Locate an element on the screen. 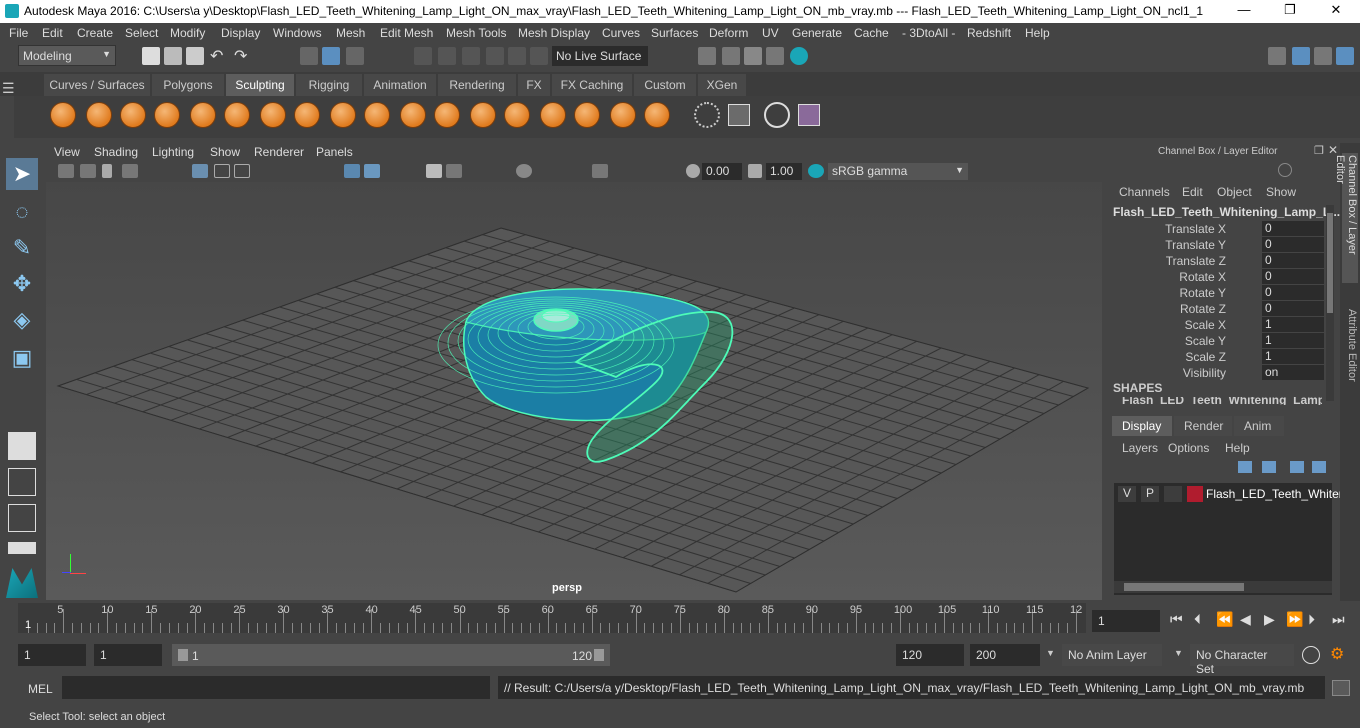 This screenshot has width=1360, height=728. restore-button: ❐ is located at coordinates (1290, 10).